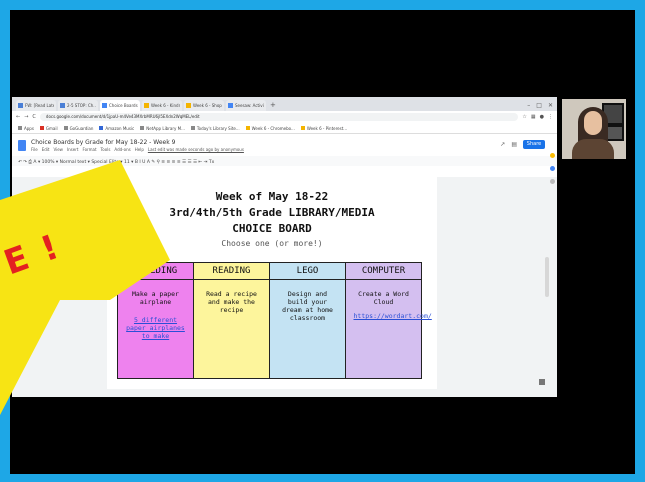 The width and height of the screenshot is (645, 482). Describe the element at coordinates (41, 128) in the screenshot. I see `gmail-icon` at that location.